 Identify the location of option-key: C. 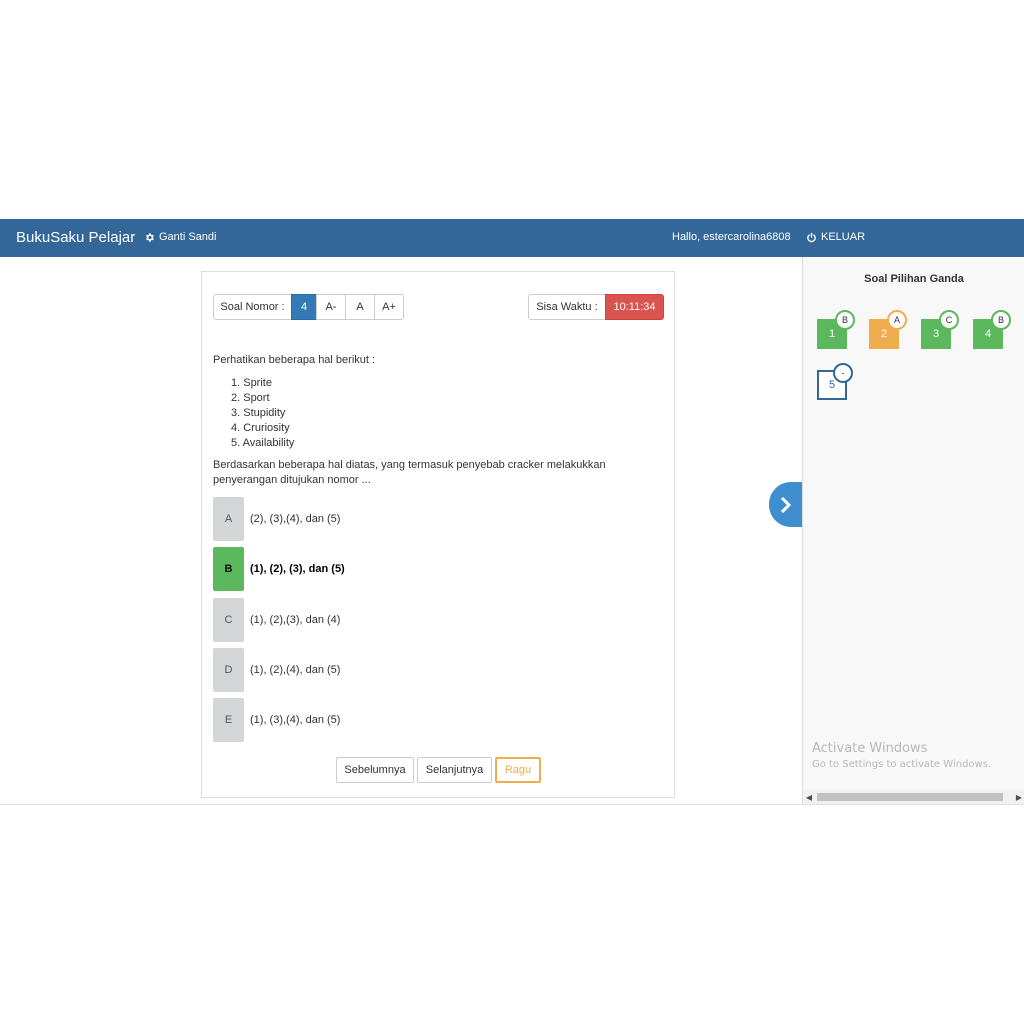
(228, 620).